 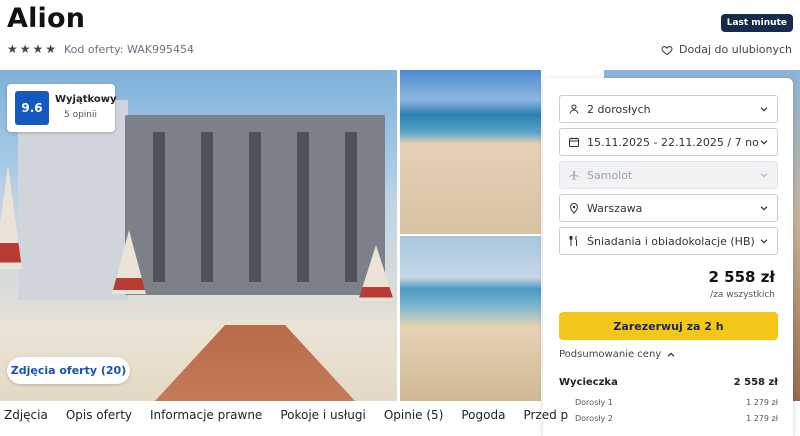 I want to click on board-value: Śniadania i obiadokolacje (HB), so click(x=671, y=241).